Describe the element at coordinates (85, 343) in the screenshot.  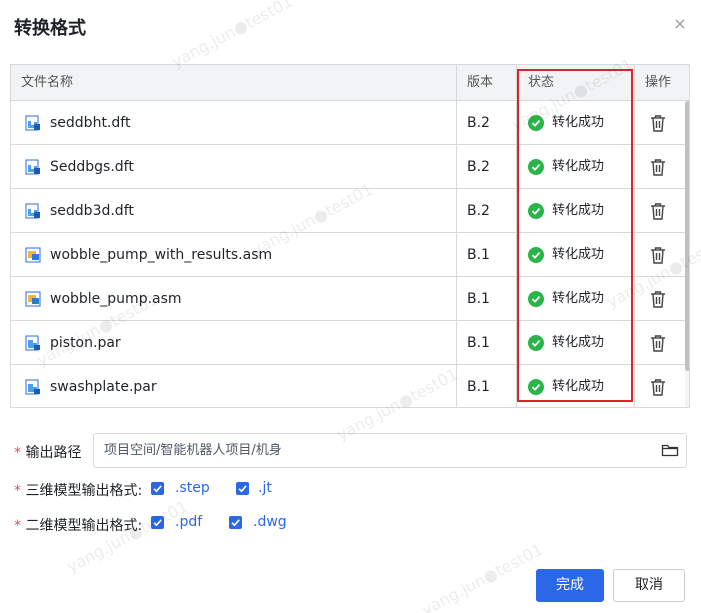
I see `file-name: piston.par` at that location.